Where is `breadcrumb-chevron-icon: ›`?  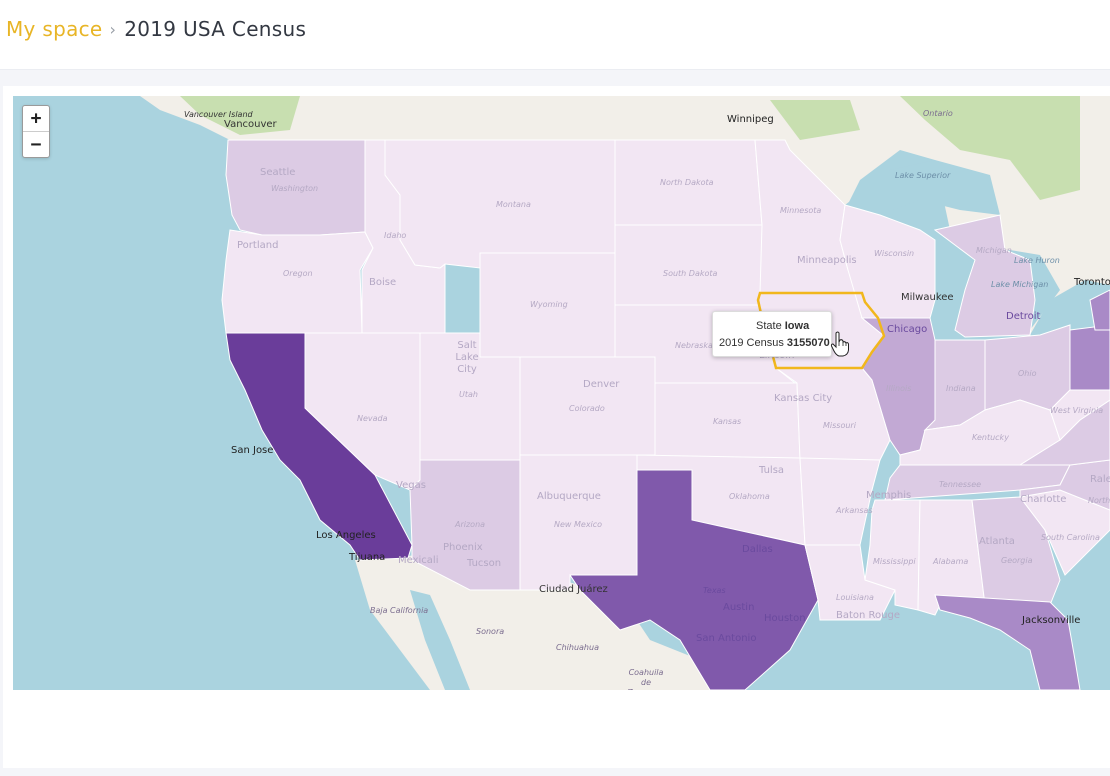 breadcrumb-chevron-icon: › is located at coordinates (113, 29).